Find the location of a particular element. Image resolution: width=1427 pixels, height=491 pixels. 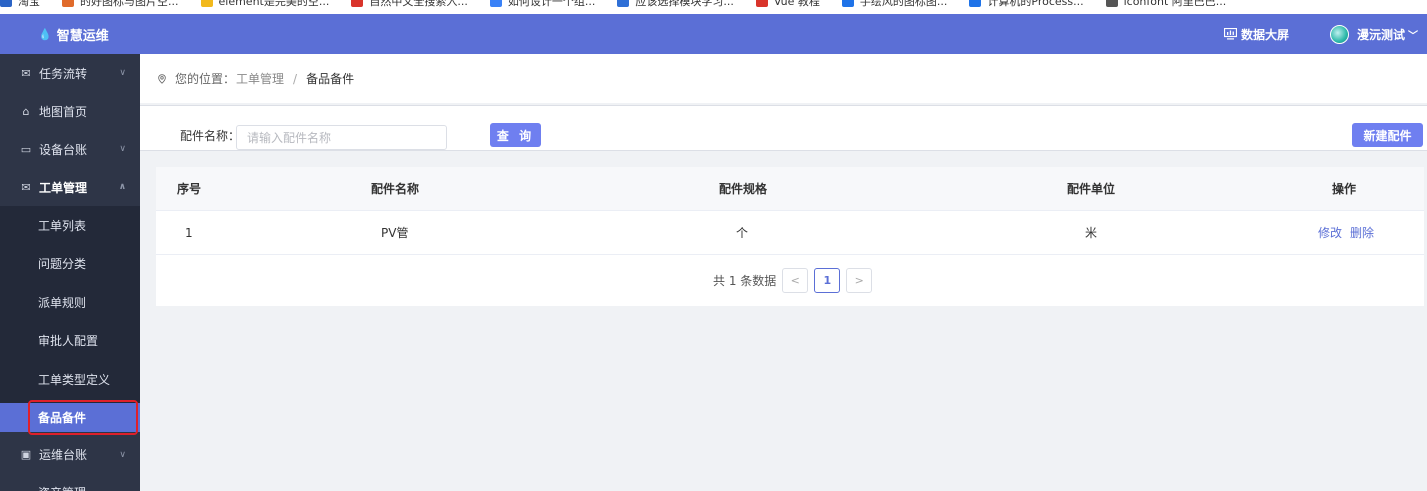

drop-icon: 💧 is located at coordinates (45, 34).